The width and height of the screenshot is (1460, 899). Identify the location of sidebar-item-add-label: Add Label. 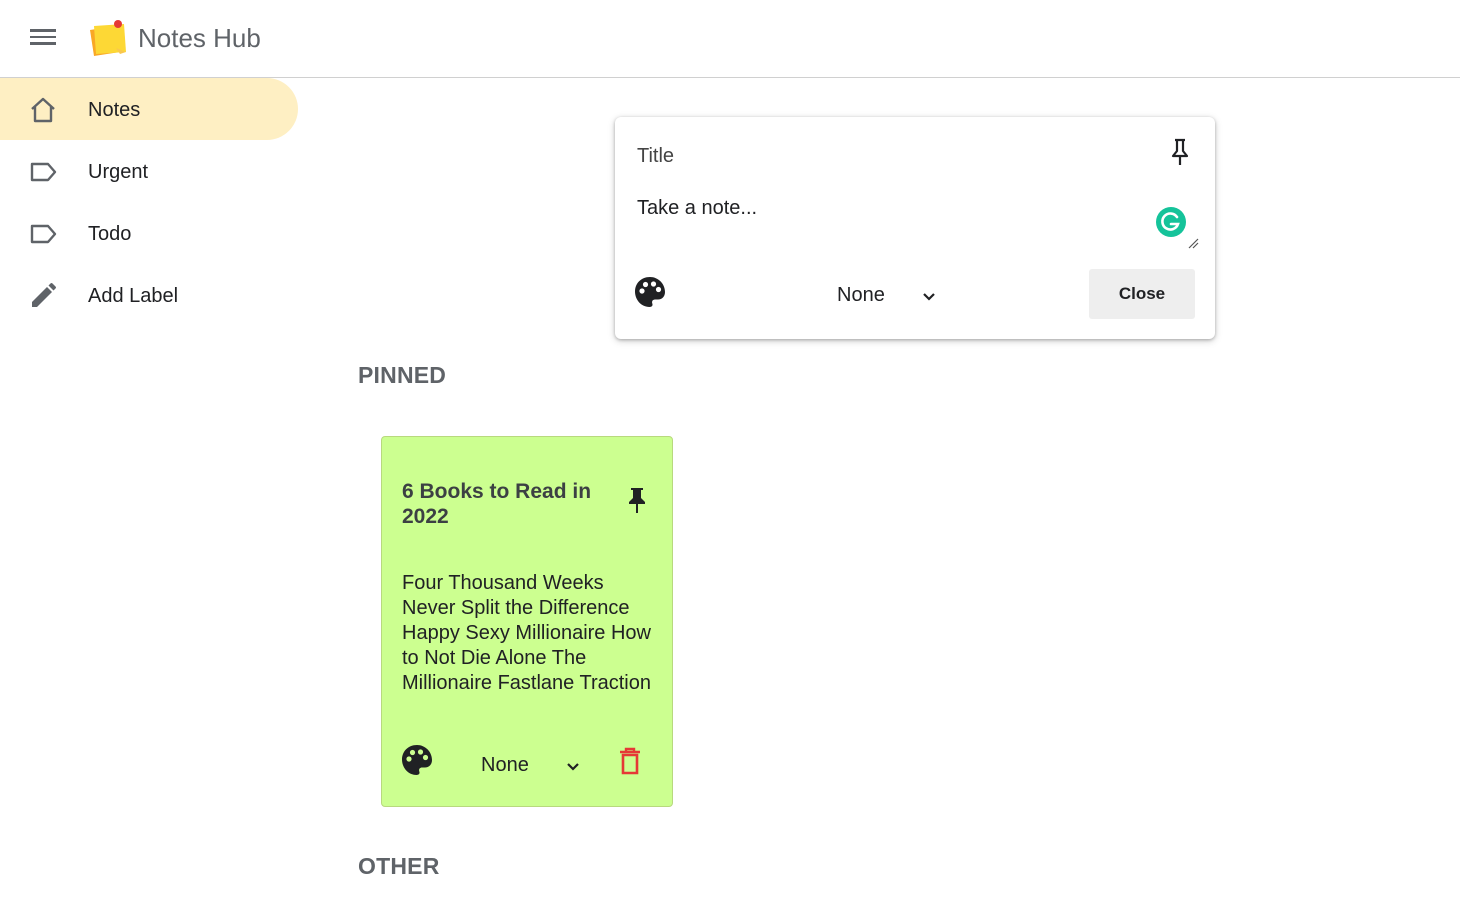
(149, 295).